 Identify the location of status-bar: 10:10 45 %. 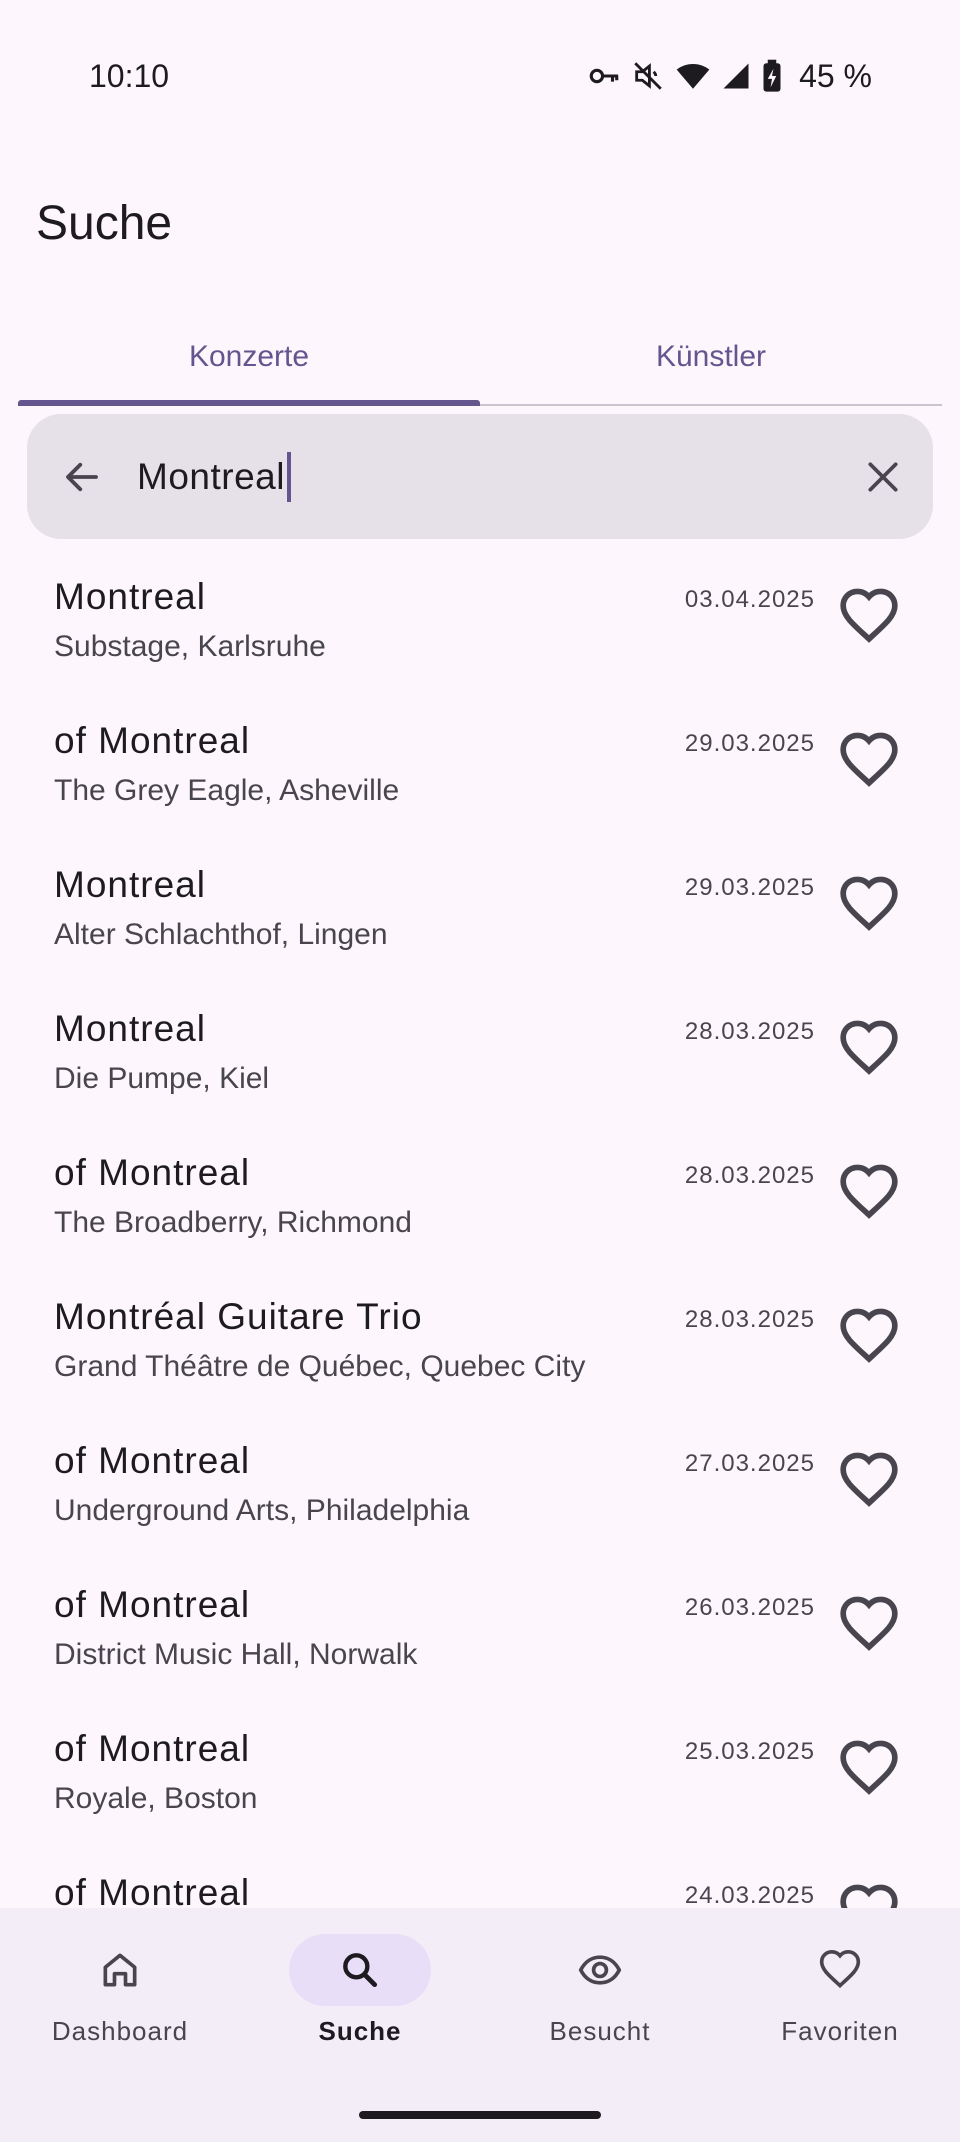
(480, 75).